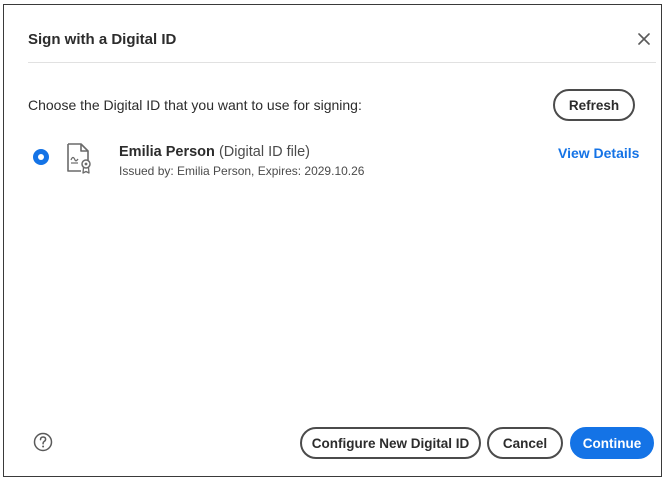 The width and height of the screenshot is (666, 481). Describe the element at coordinates (342, 62) in the screenshot. I see `title-divider` at that location.